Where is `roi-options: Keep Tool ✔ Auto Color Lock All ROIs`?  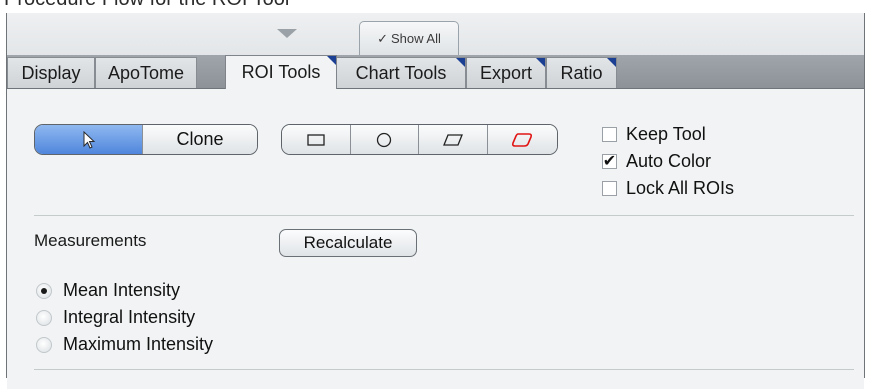 roi-options: Keep Tool ✔ Auto Color Lock All ROIs is located at coordinates (668, 161).